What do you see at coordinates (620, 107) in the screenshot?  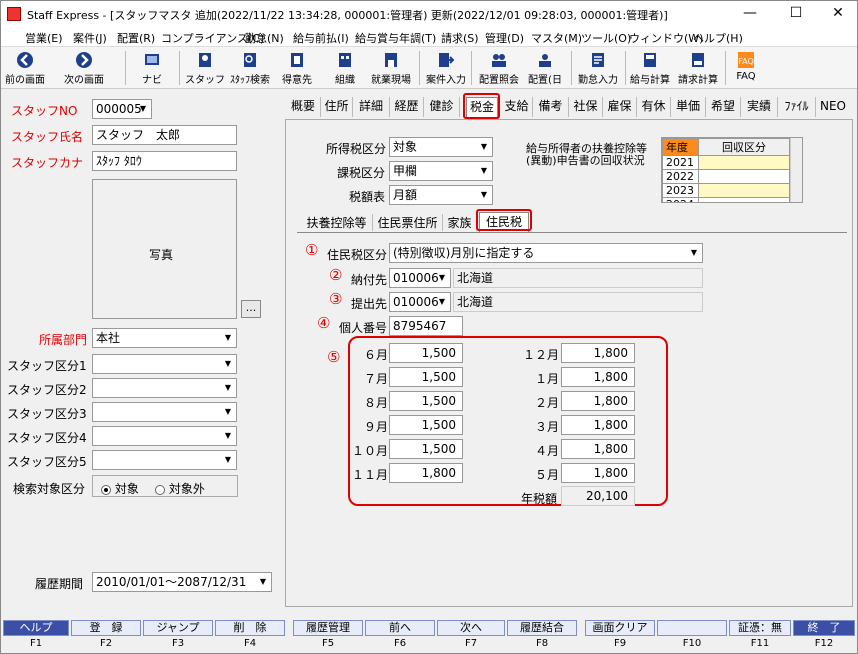 I see `tab-koho: 雇保` at bounding box center [620, 107].